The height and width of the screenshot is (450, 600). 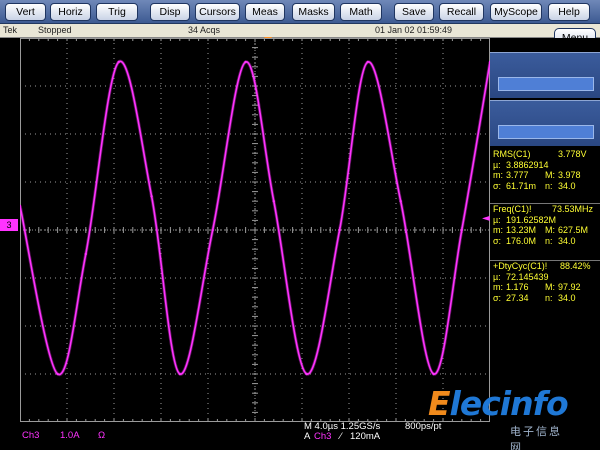 I want to click on channel-label: Ch3, so click(x=30, y=435).